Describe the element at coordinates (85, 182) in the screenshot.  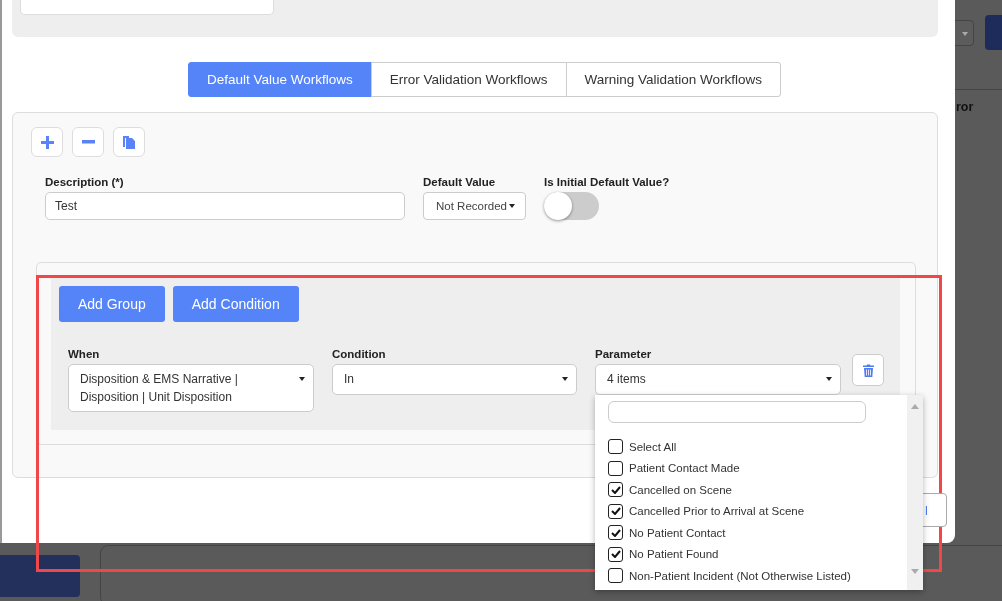
I see `field-label: Description (*)` at that location.